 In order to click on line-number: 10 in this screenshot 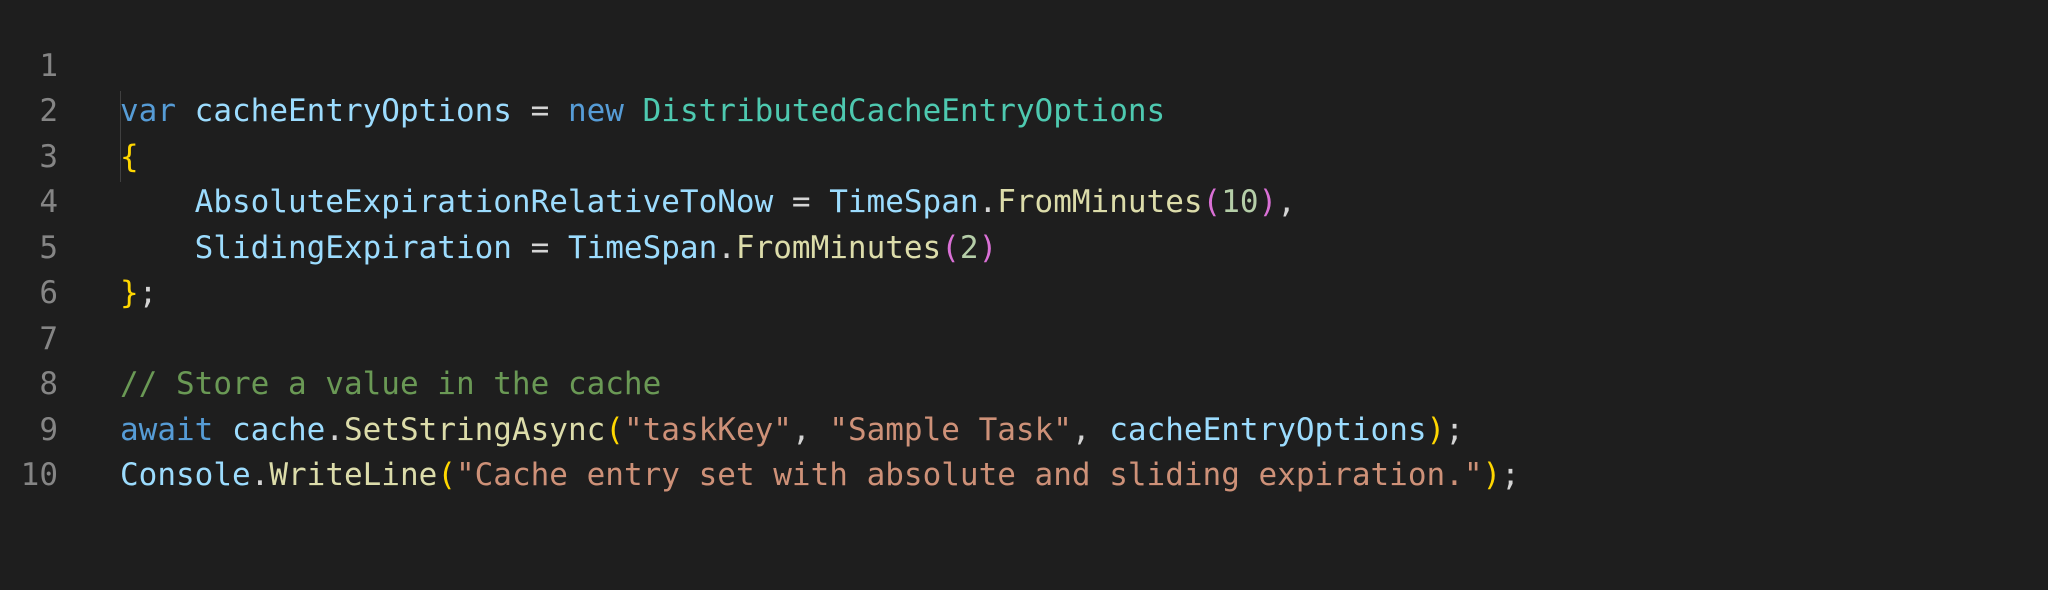, I will do `click(39, 475)`.